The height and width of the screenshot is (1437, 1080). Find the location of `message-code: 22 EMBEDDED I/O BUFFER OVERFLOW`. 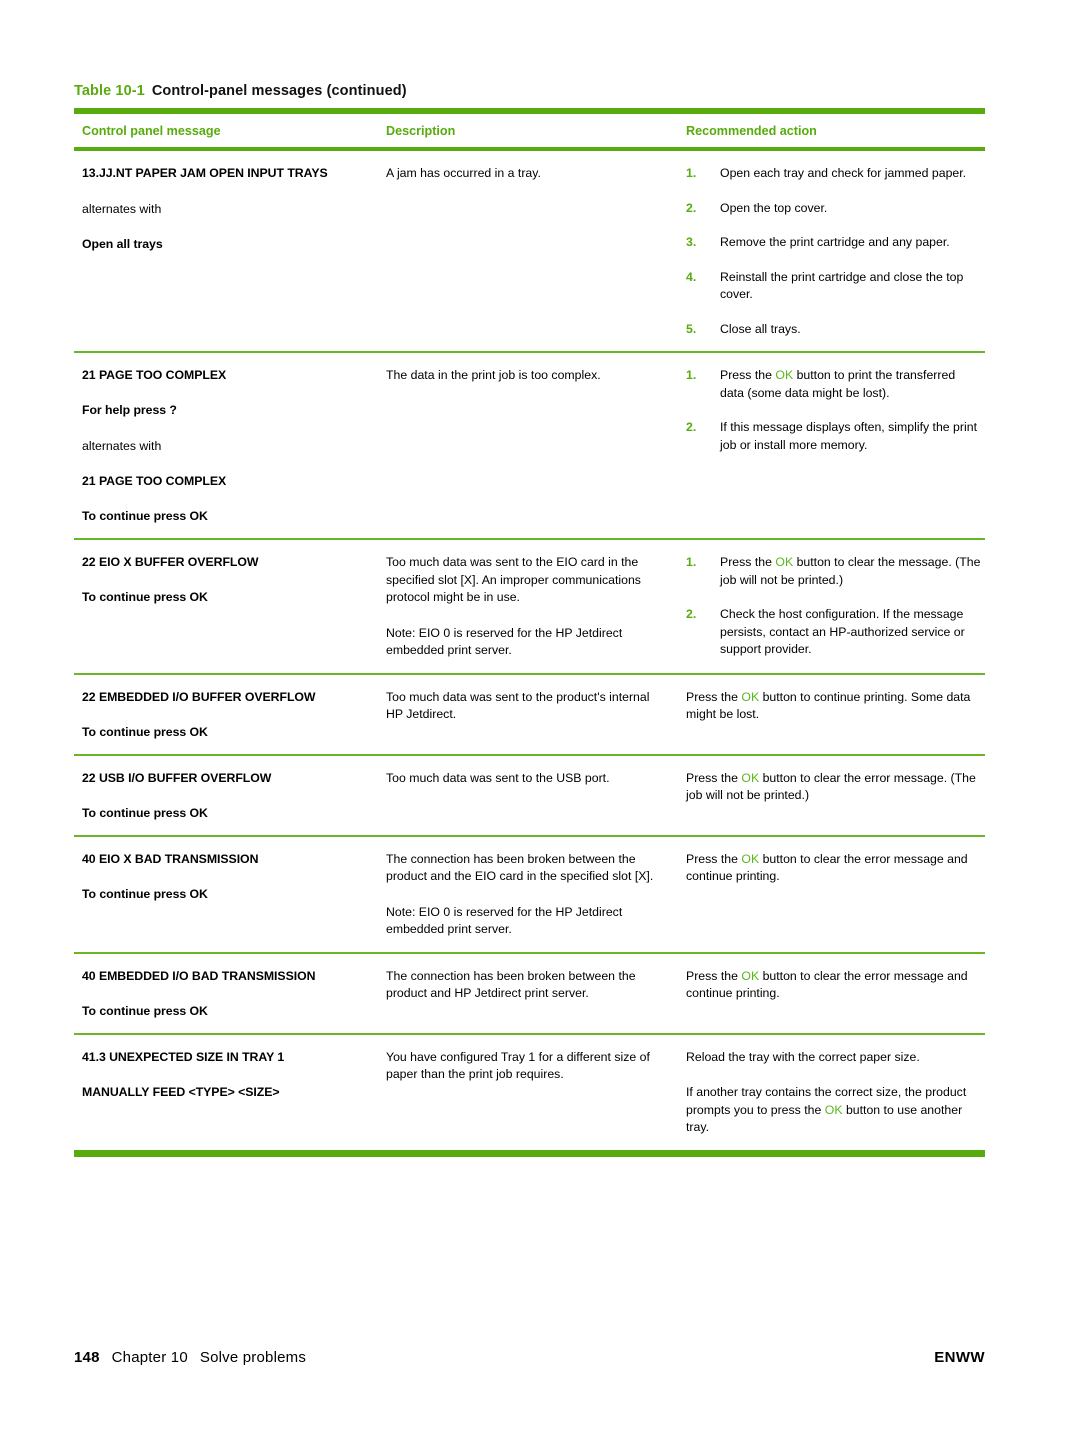

message-code: 22 EMBEDDED I/O BUFFER OVERFLOW is located at coordinates (199, 696).